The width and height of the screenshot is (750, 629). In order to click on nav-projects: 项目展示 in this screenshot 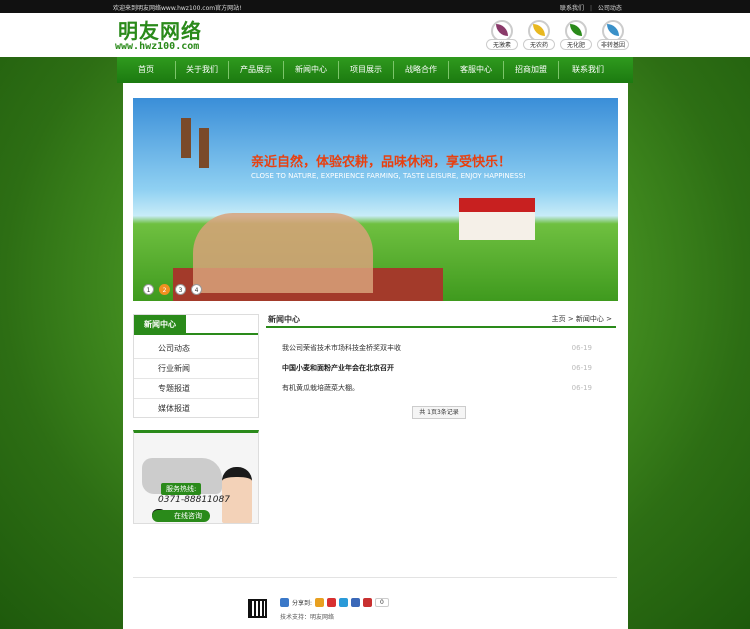, I will do `click(366, 70)`.